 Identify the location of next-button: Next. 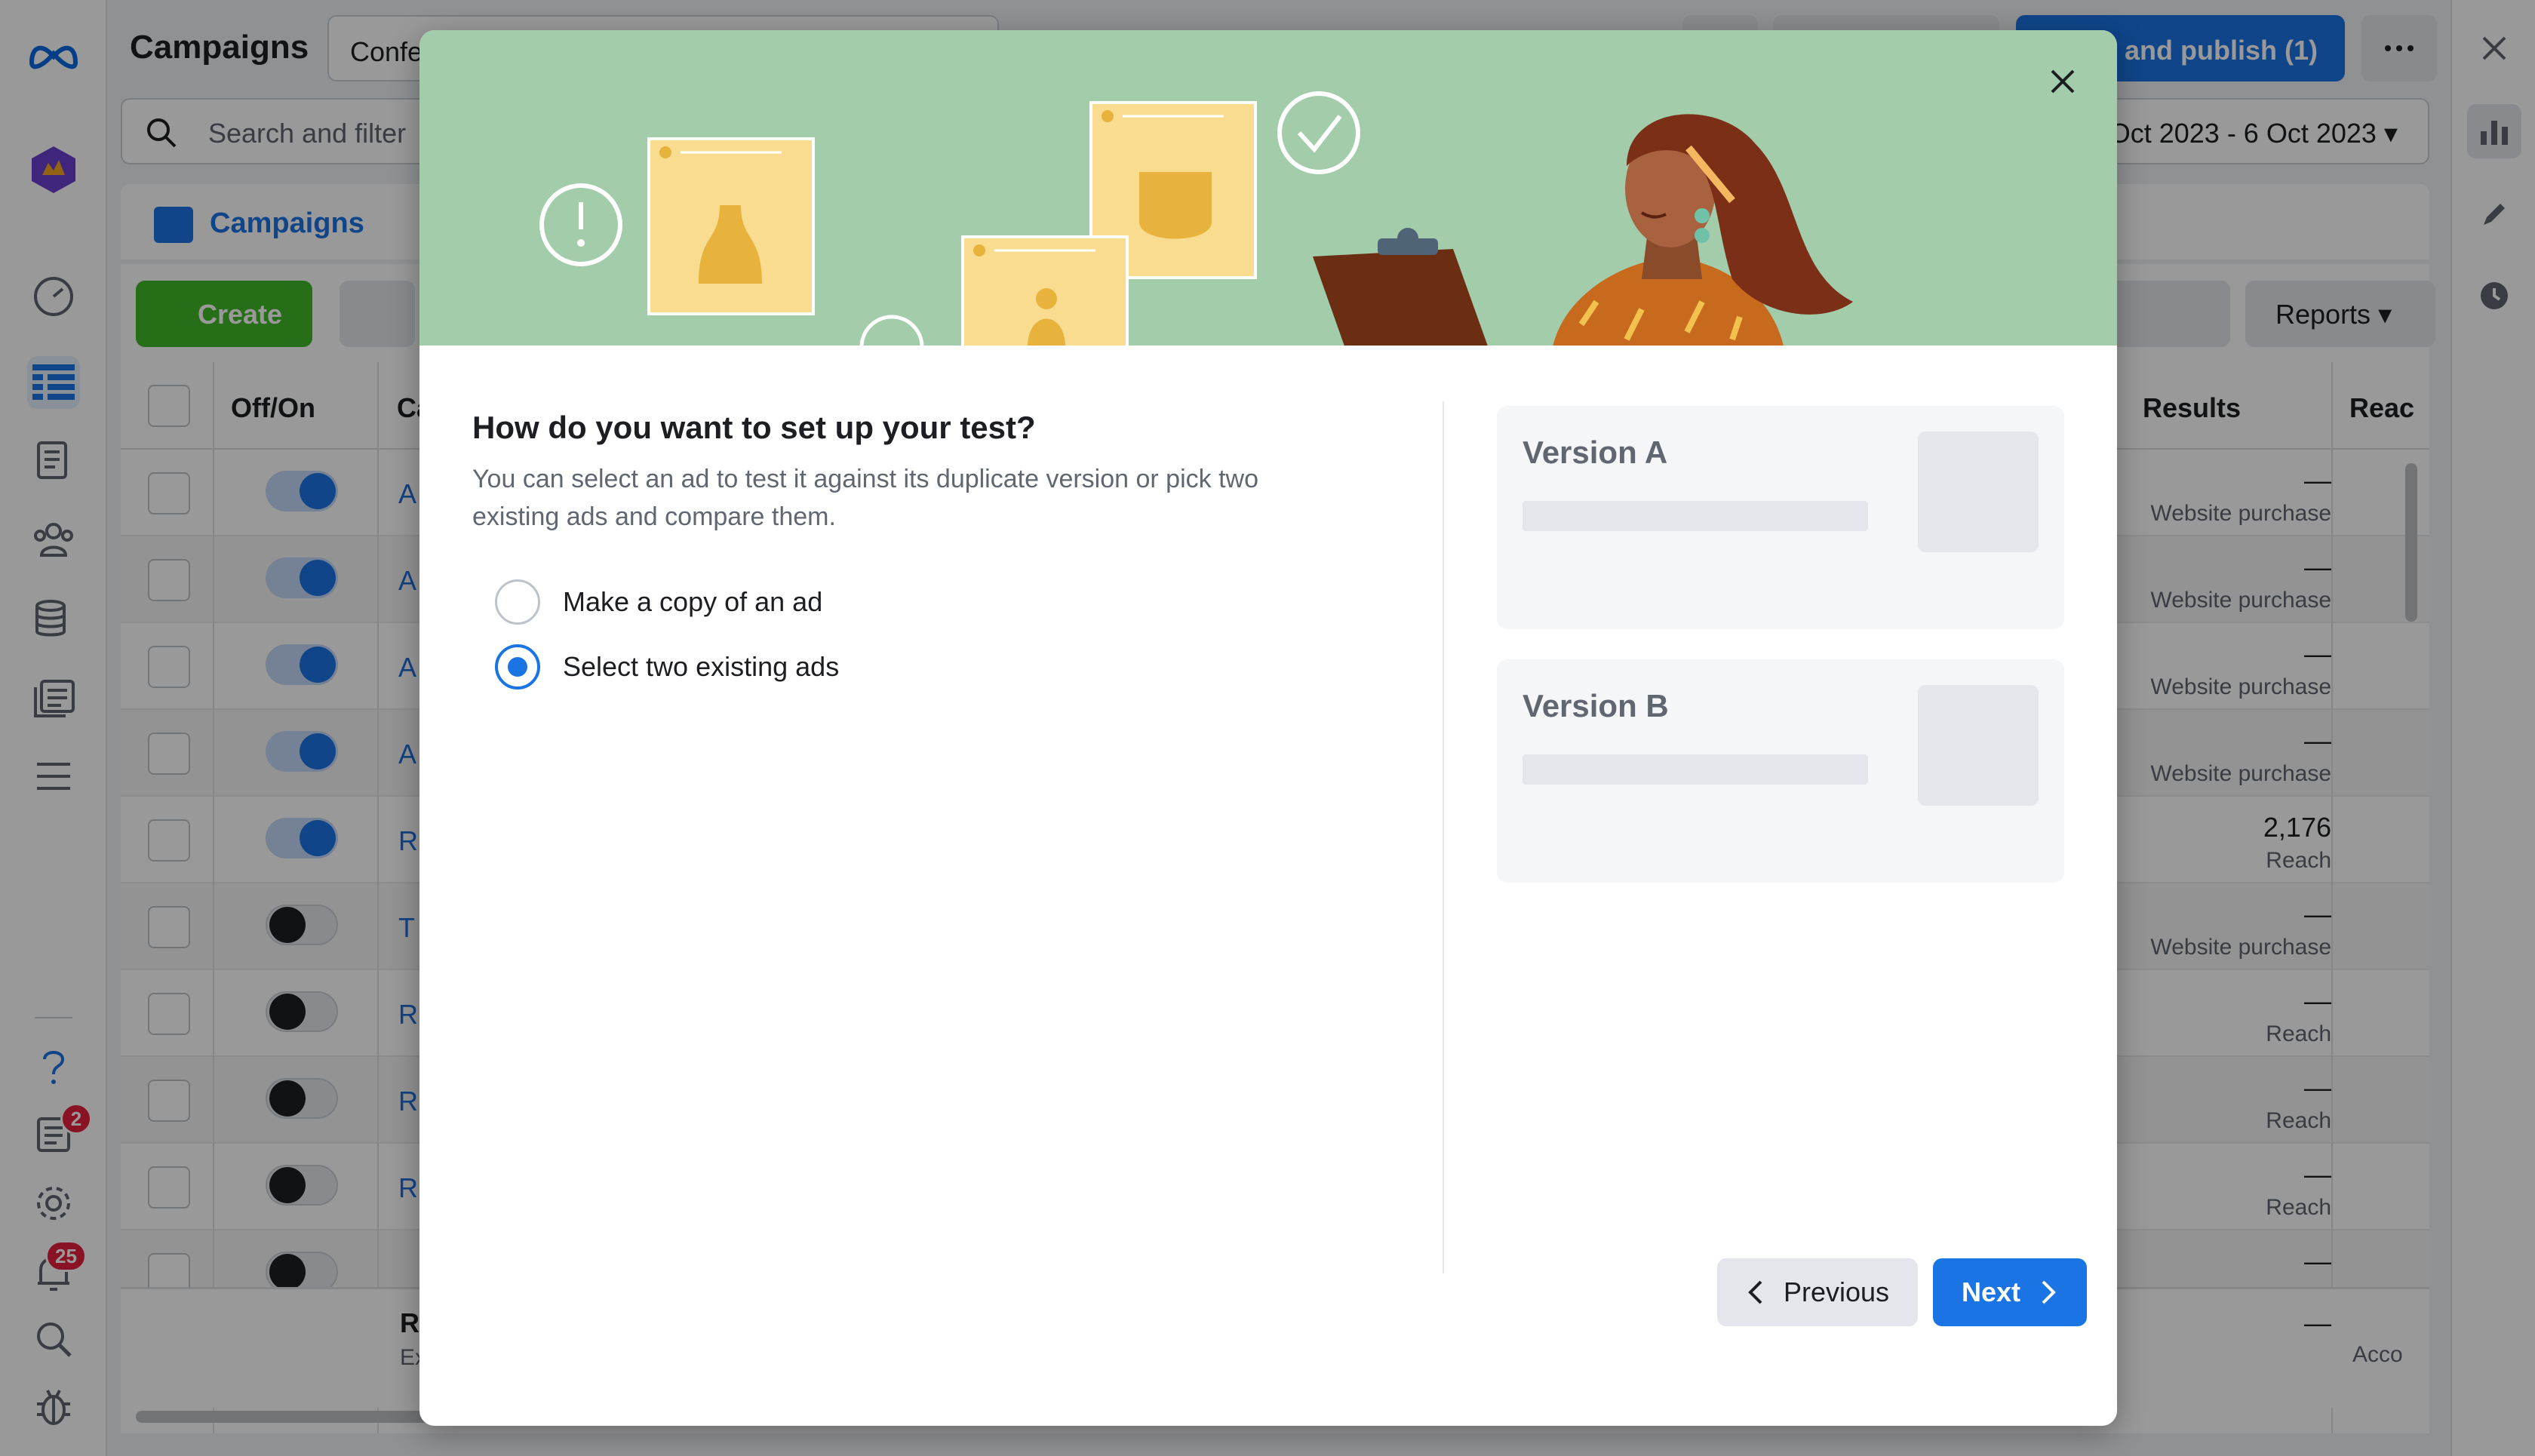
(2010, 1292).